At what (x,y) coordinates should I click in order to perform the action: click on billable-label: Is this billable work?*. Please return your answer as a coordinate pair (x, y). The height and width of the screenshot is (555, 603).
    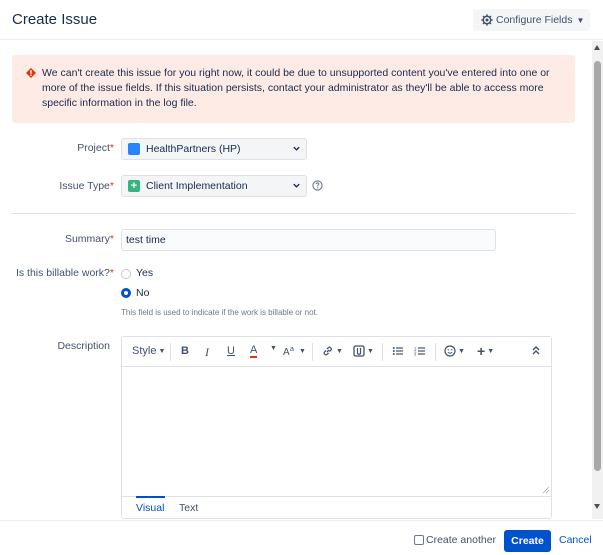
    Looking at the image, I should click on (64, 273).